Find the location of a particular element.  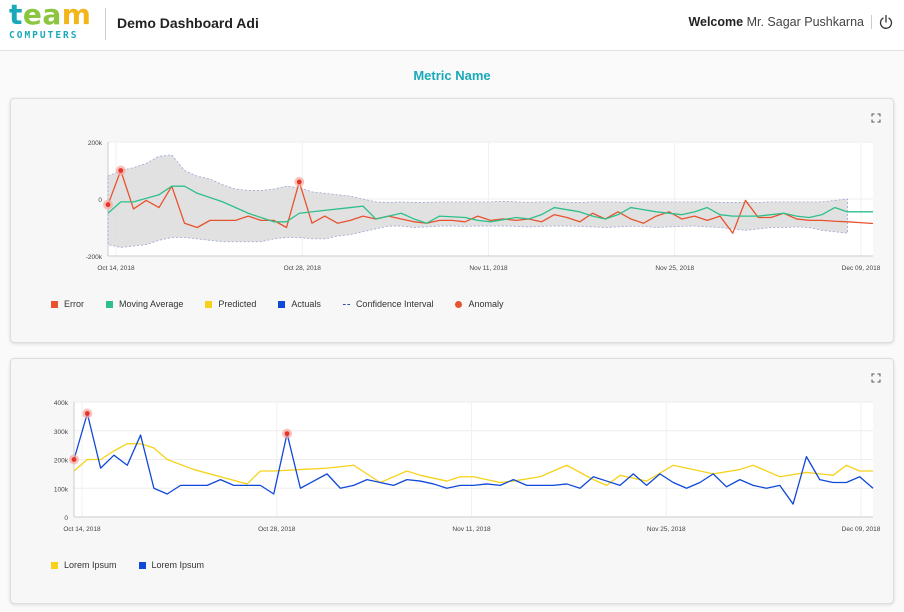

legend-item: Anomaly is located at coordinates (479, 304).